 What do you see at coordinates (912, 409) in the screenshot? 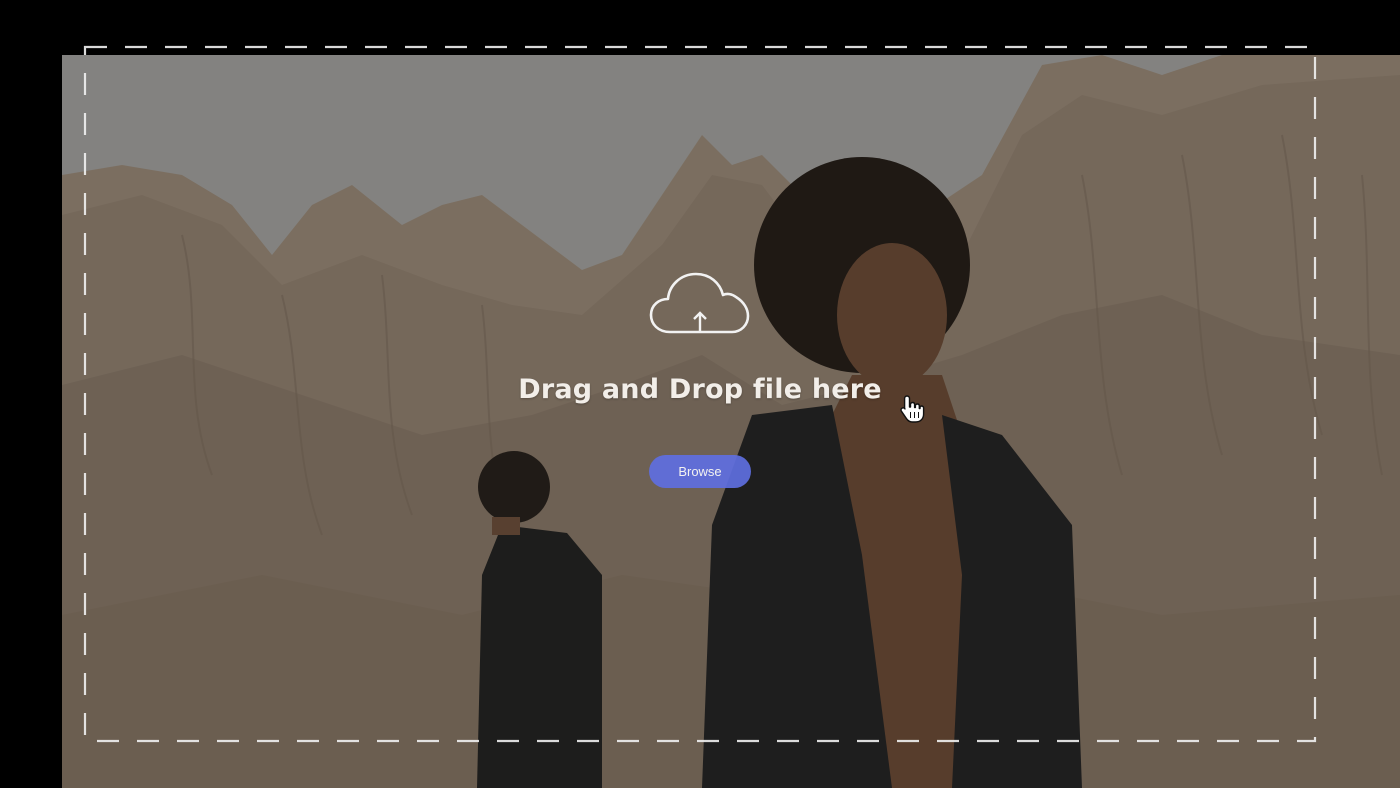
I see `hand-pointer-icon` at bounding box center [912, 409].